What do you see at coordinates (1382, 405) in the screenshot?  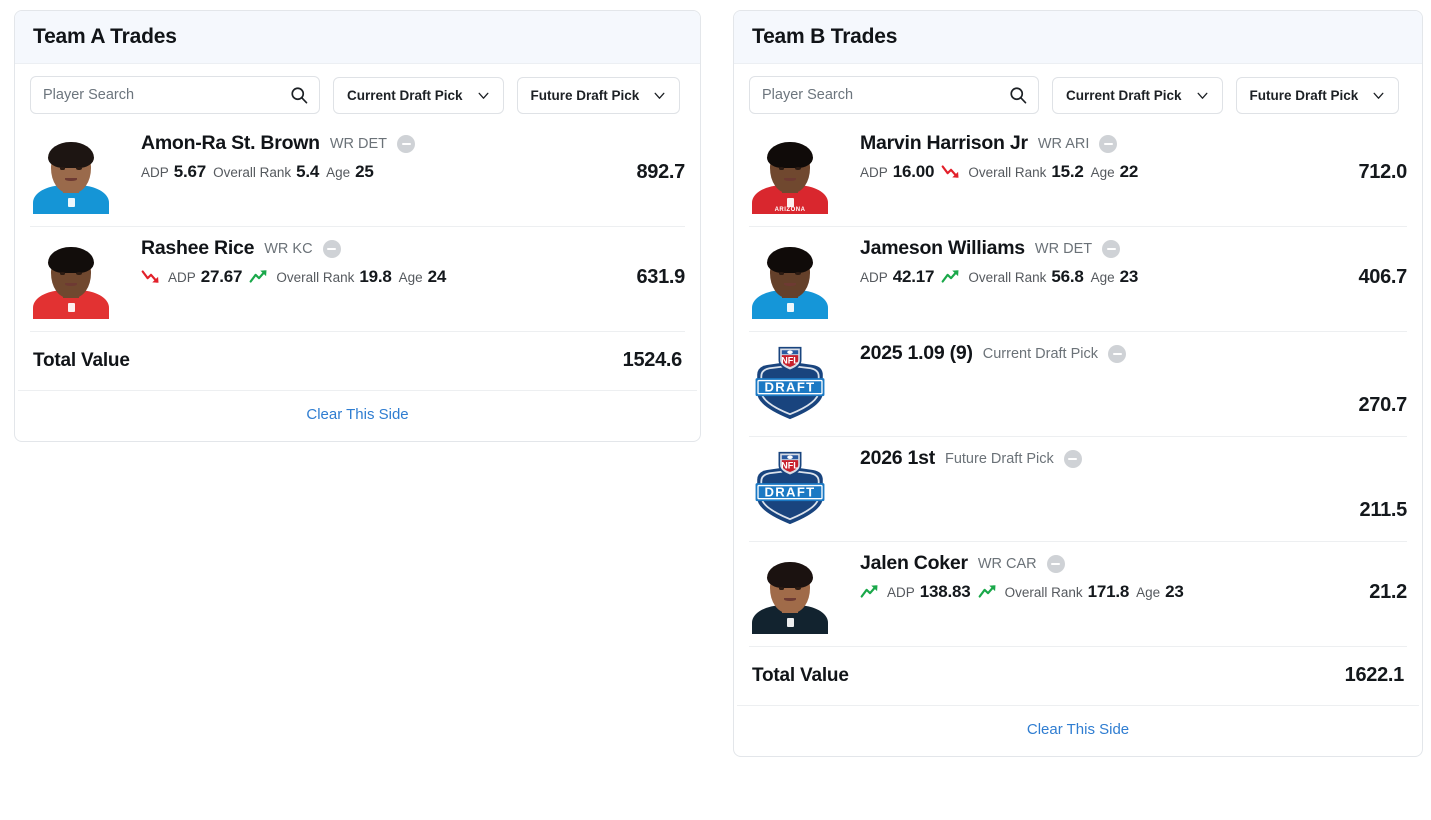 I see `asset-value: 270.7` at bounding box center [1382, 405].